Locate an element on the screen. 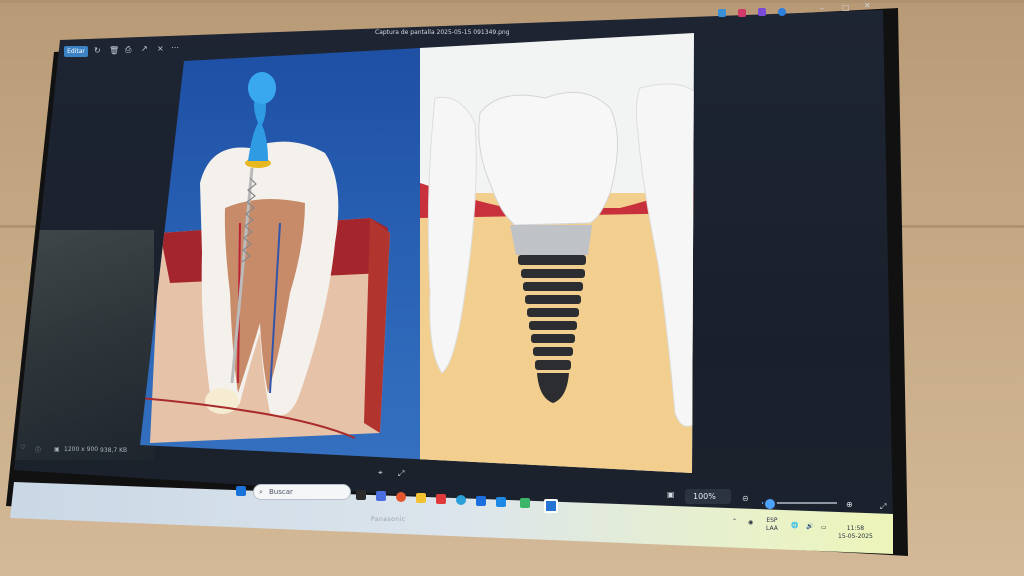  photos-app-icon is located at coordinates (551, 506).